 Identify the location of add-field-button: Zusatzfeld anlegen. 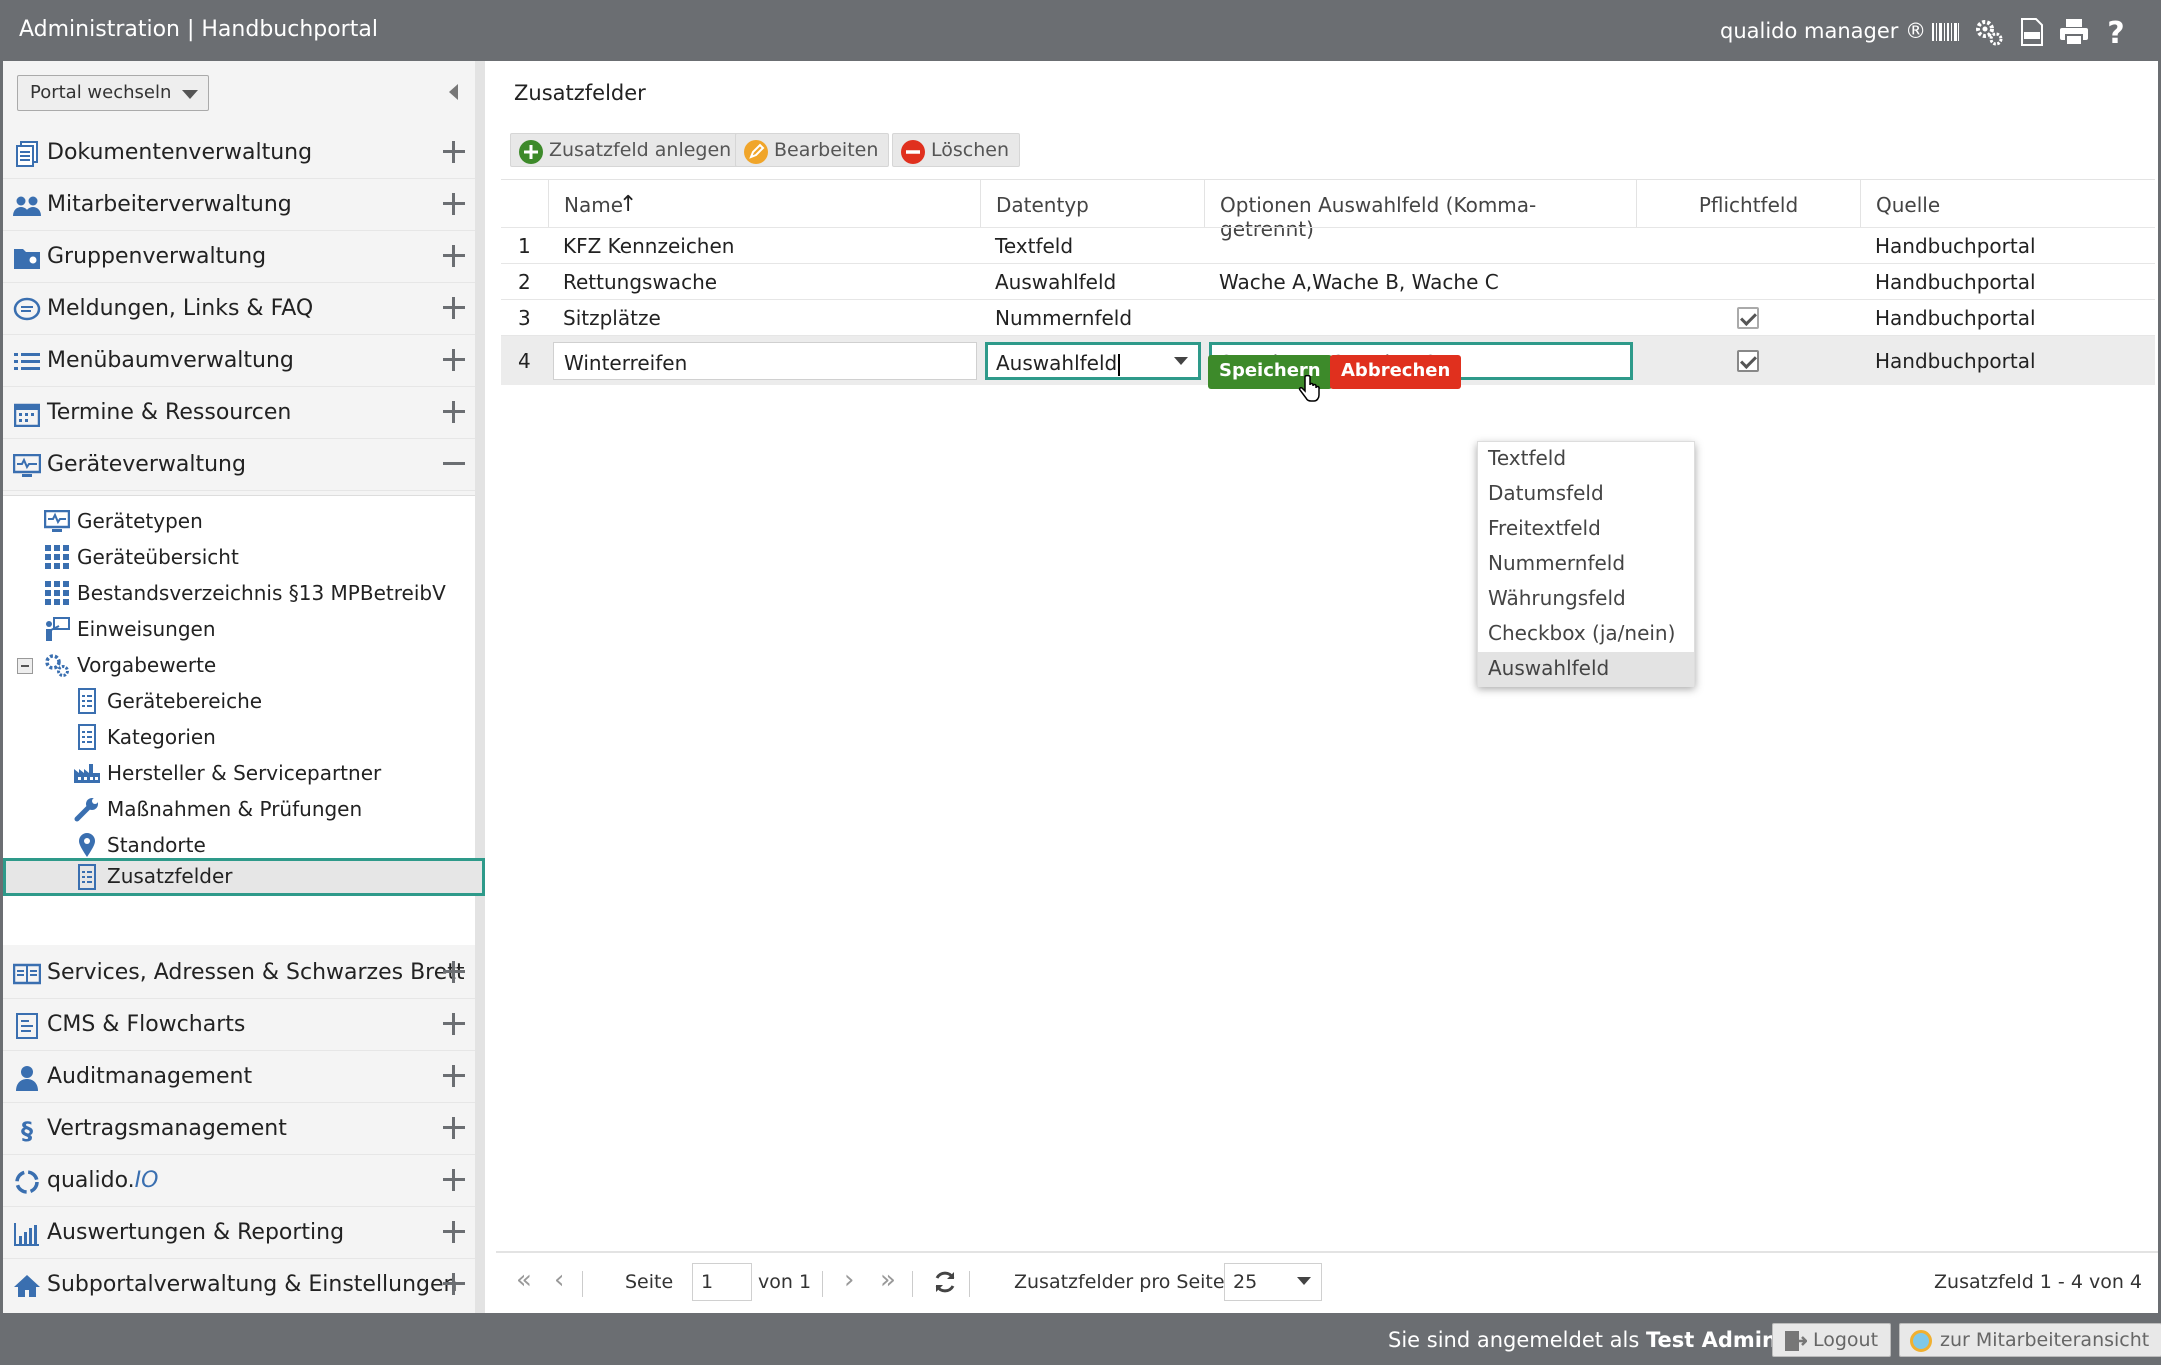
(626, 150).